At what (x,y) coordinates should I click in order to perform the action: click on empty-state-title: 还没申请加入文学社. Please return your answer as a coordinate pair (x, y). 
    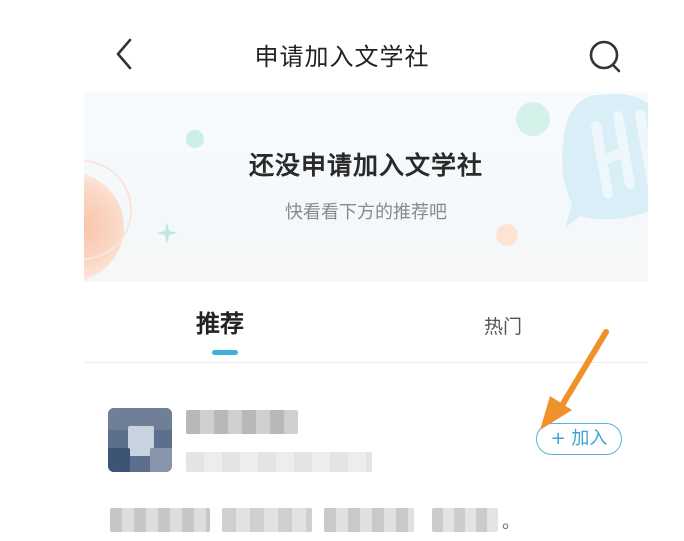
    Looking at the image, I should click on (365, 165).